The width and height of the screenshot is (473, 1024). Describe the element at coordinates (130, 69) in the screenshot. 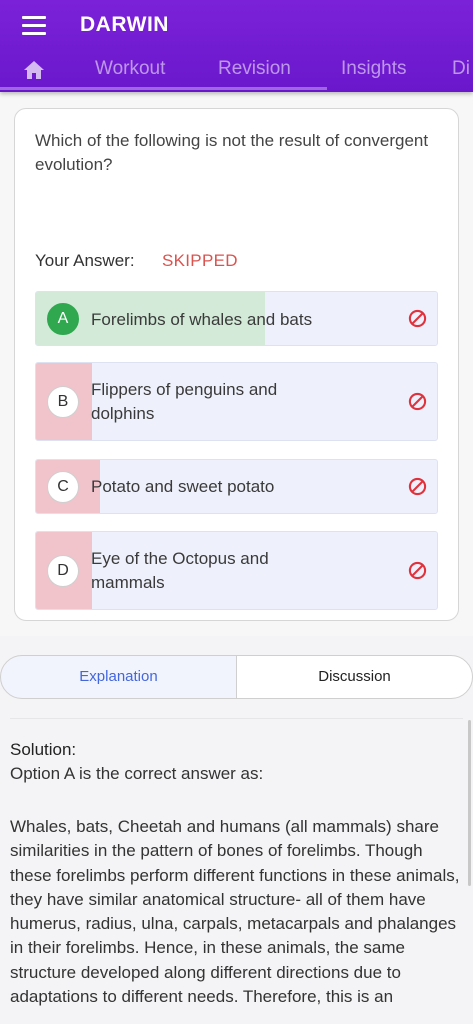

I see `tab-workout: Workout` at that location.